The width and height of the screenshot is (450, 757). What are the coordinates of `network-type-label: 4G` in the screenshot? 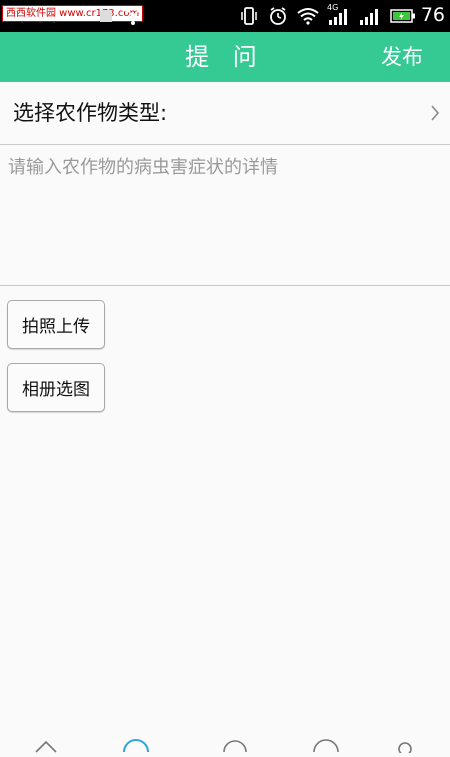 It's located at (333, 7).